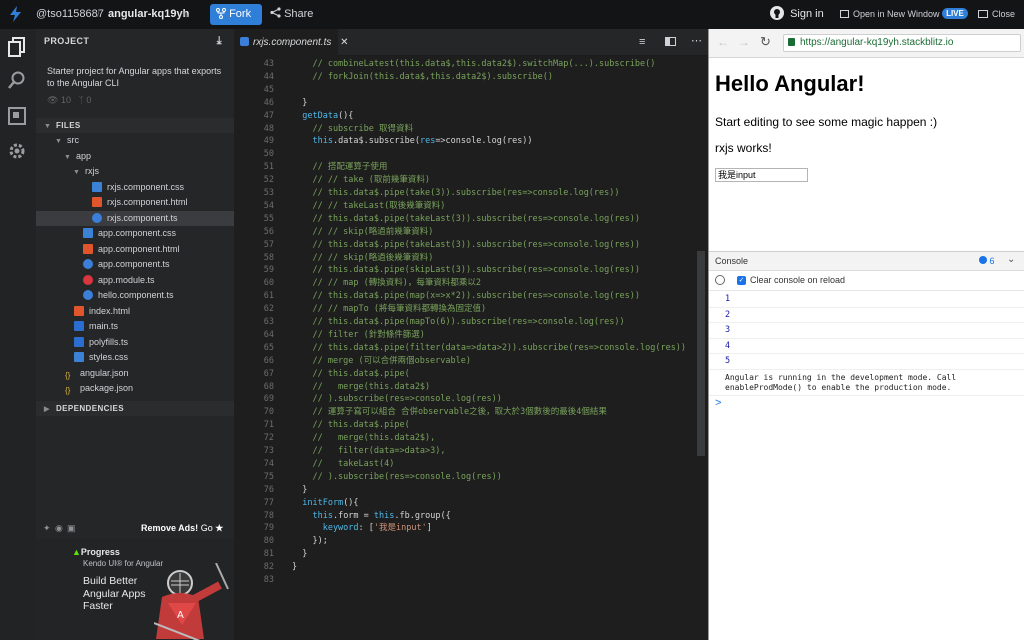  Describe the element at coordinates (17, 153) in the screenshot. I see `settings-gear-icon` at that location.